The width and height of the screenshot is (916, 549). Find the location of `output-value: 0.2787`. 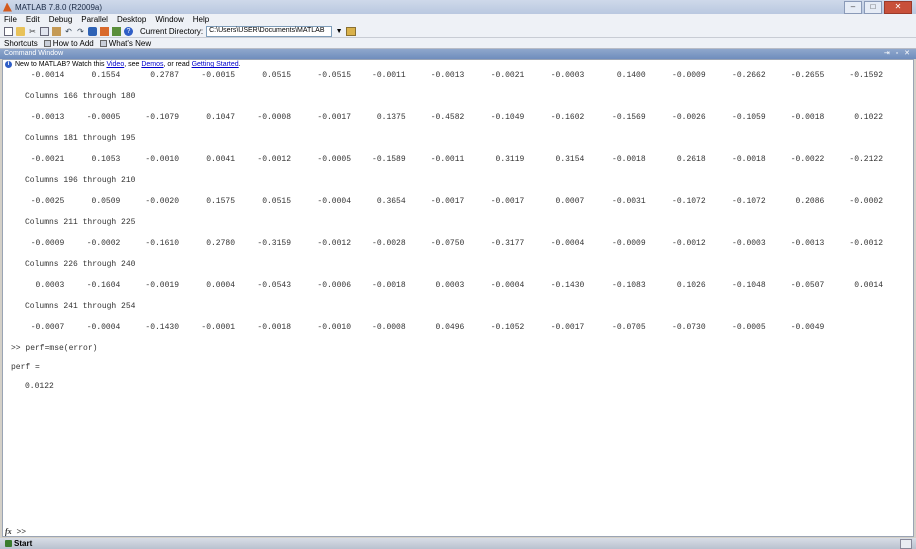

output-value: 0.2787 is located at coordinates (164, 75).